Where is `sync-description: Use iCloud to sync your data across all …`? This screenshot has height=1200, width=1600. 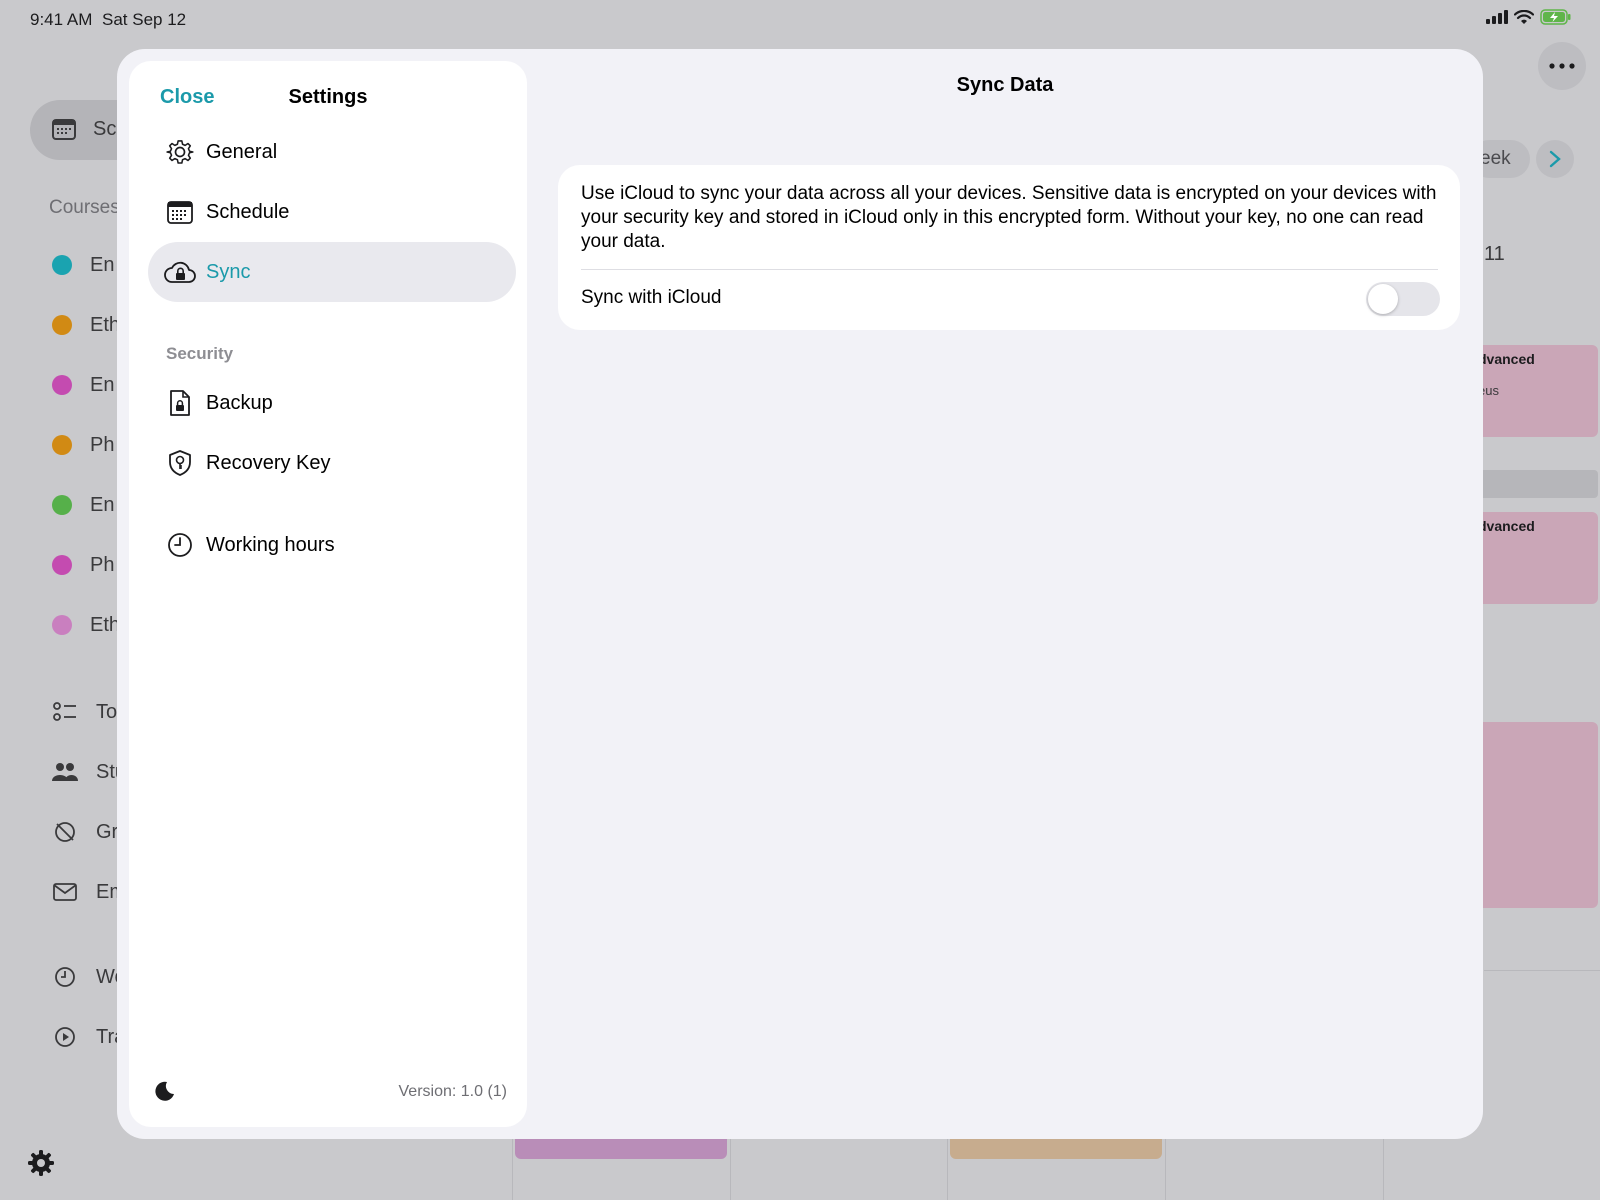
sync-description: Use iCloud to sync your data across all … is located at coordinates (1009, 217).